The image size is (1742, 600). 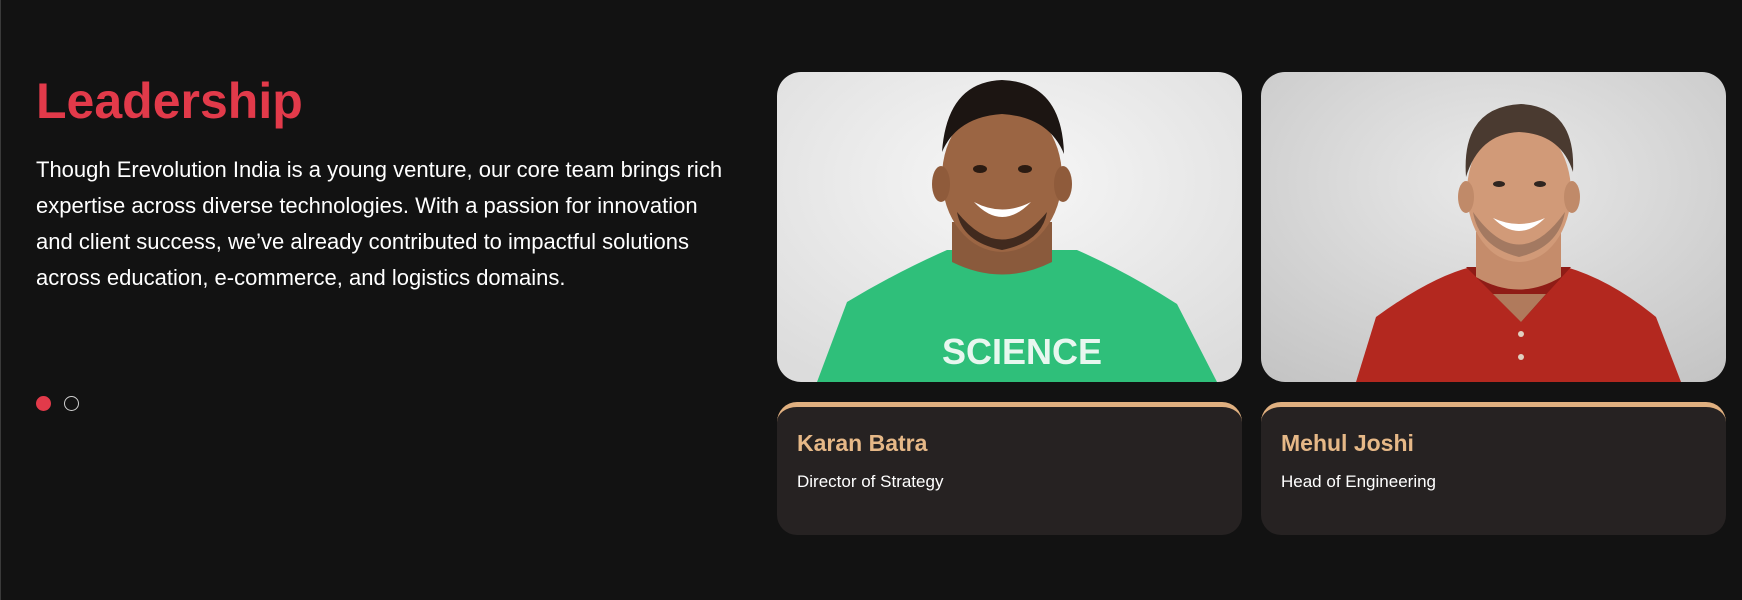 I want to click on carousel-pagination, so click(x=57, y=403).